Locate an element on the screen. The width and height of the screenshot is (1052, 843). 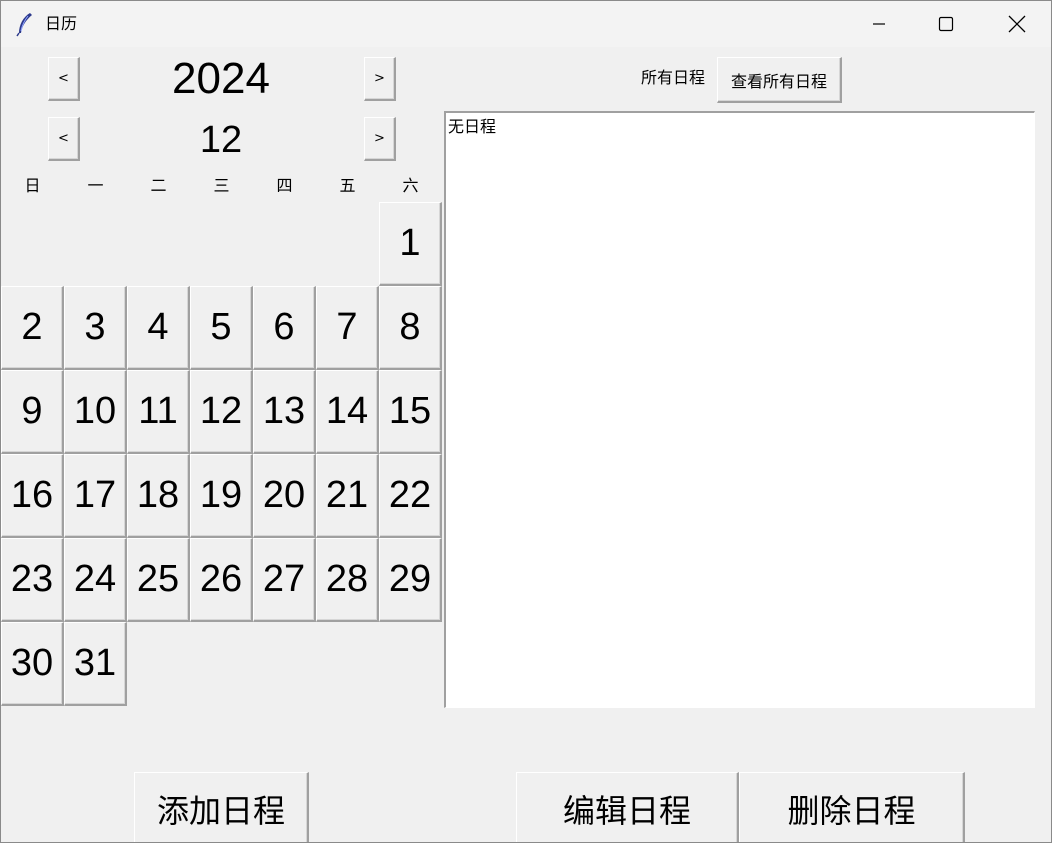
day-button-21: 21 is located at coordinates (347, 496).